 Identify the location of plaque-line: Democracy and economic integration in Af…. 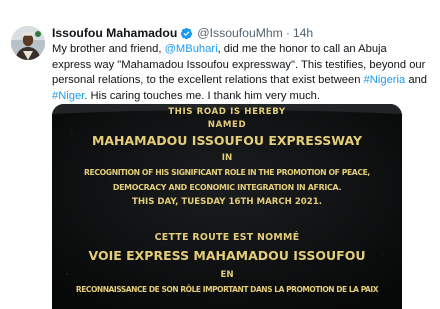
(227, 187).